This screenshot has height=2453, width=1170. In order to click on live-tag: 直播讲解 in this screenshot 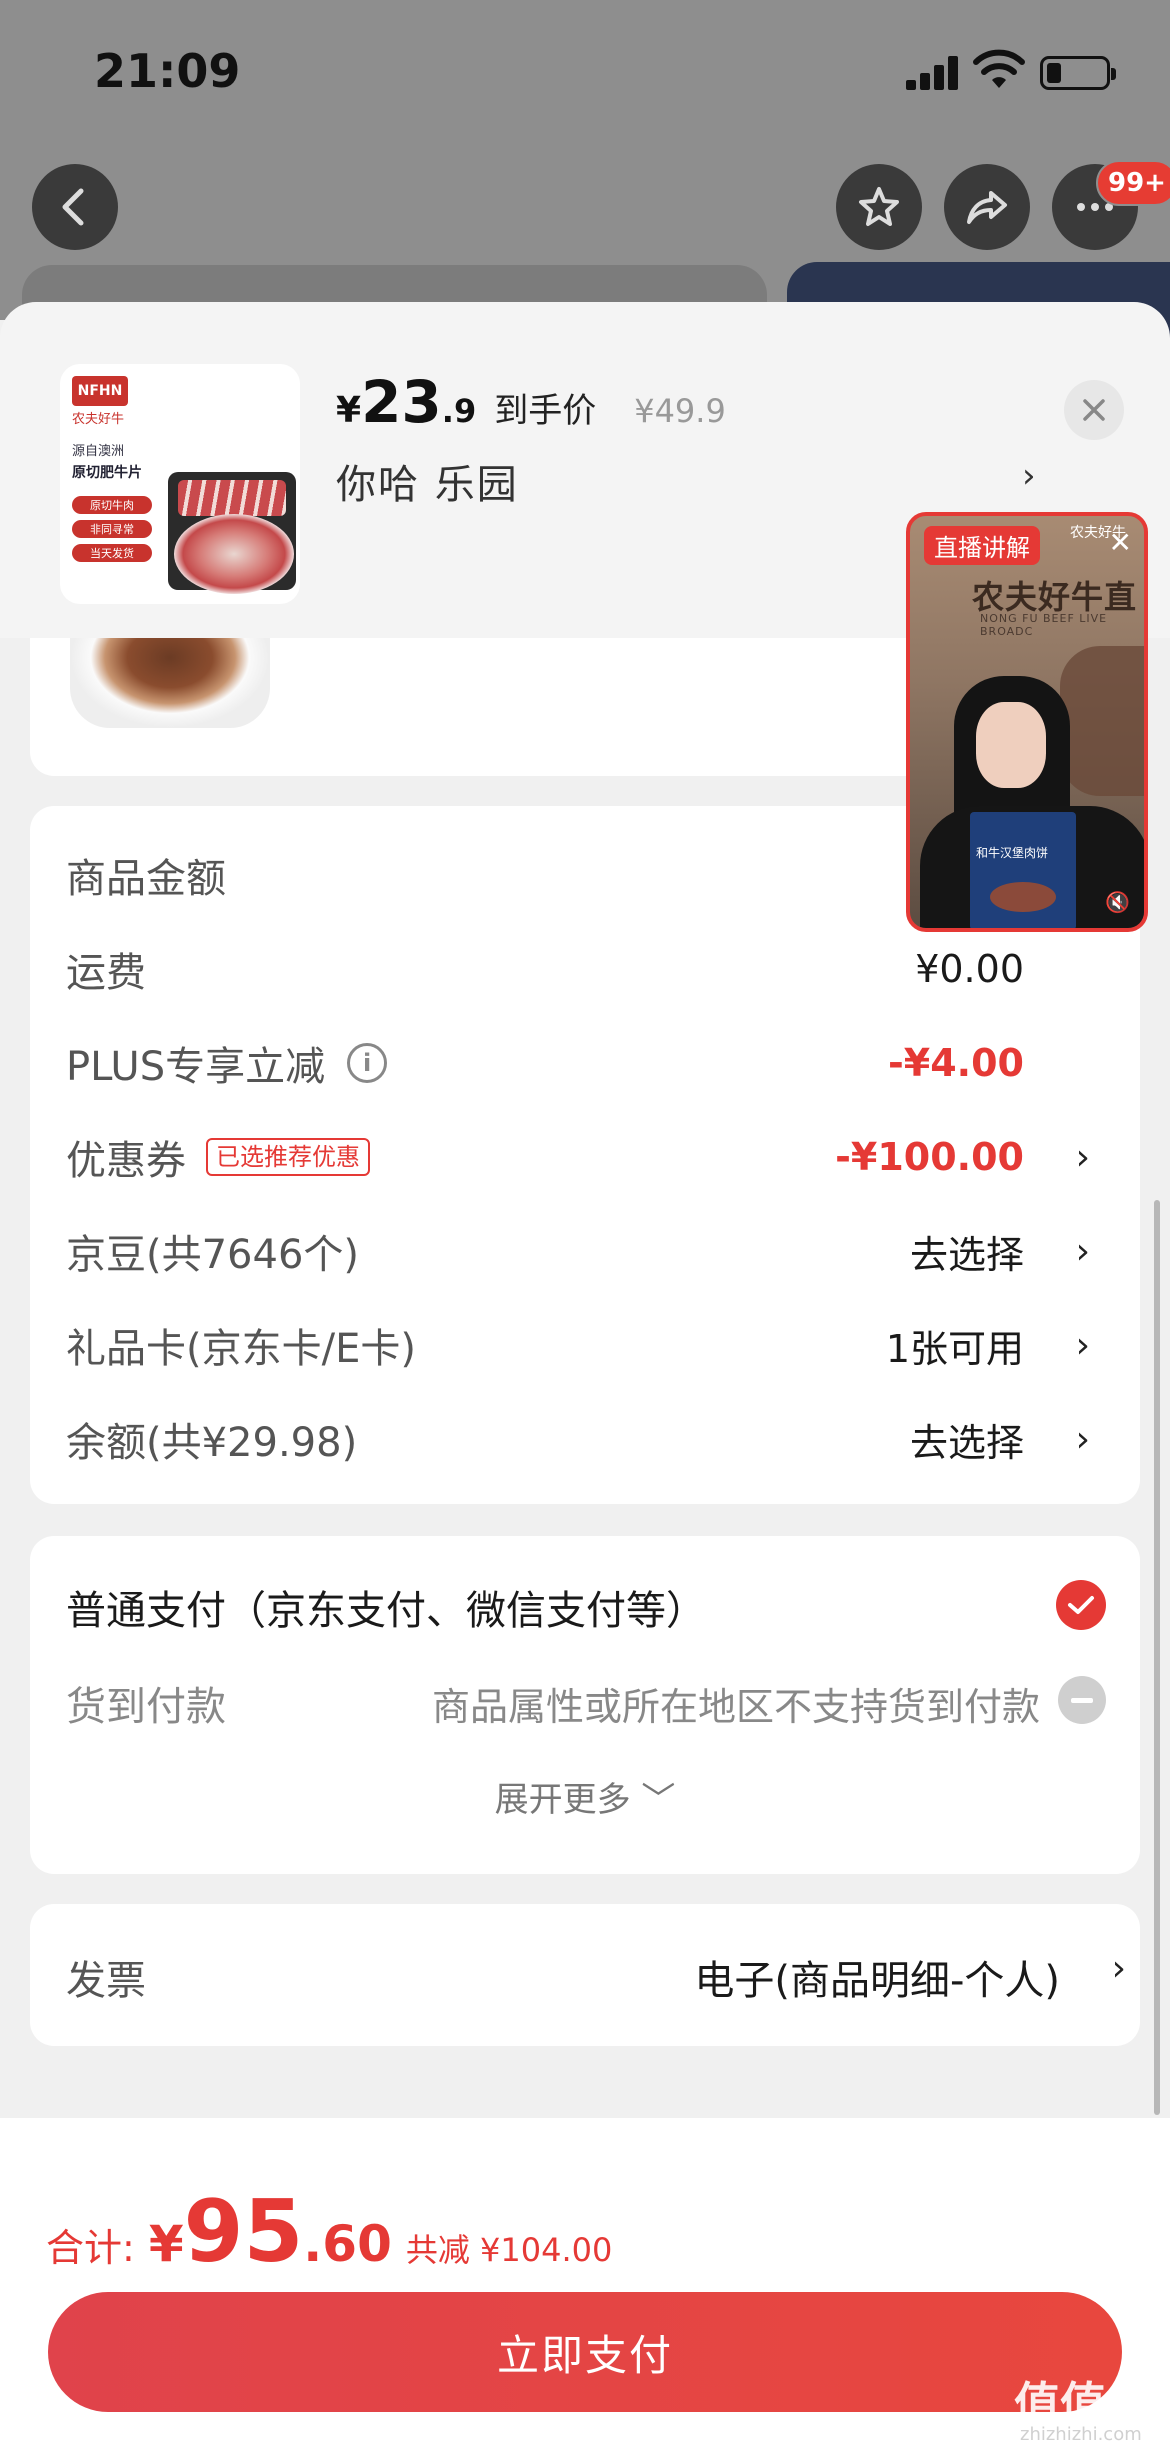, I will do `click(982, 545)`.